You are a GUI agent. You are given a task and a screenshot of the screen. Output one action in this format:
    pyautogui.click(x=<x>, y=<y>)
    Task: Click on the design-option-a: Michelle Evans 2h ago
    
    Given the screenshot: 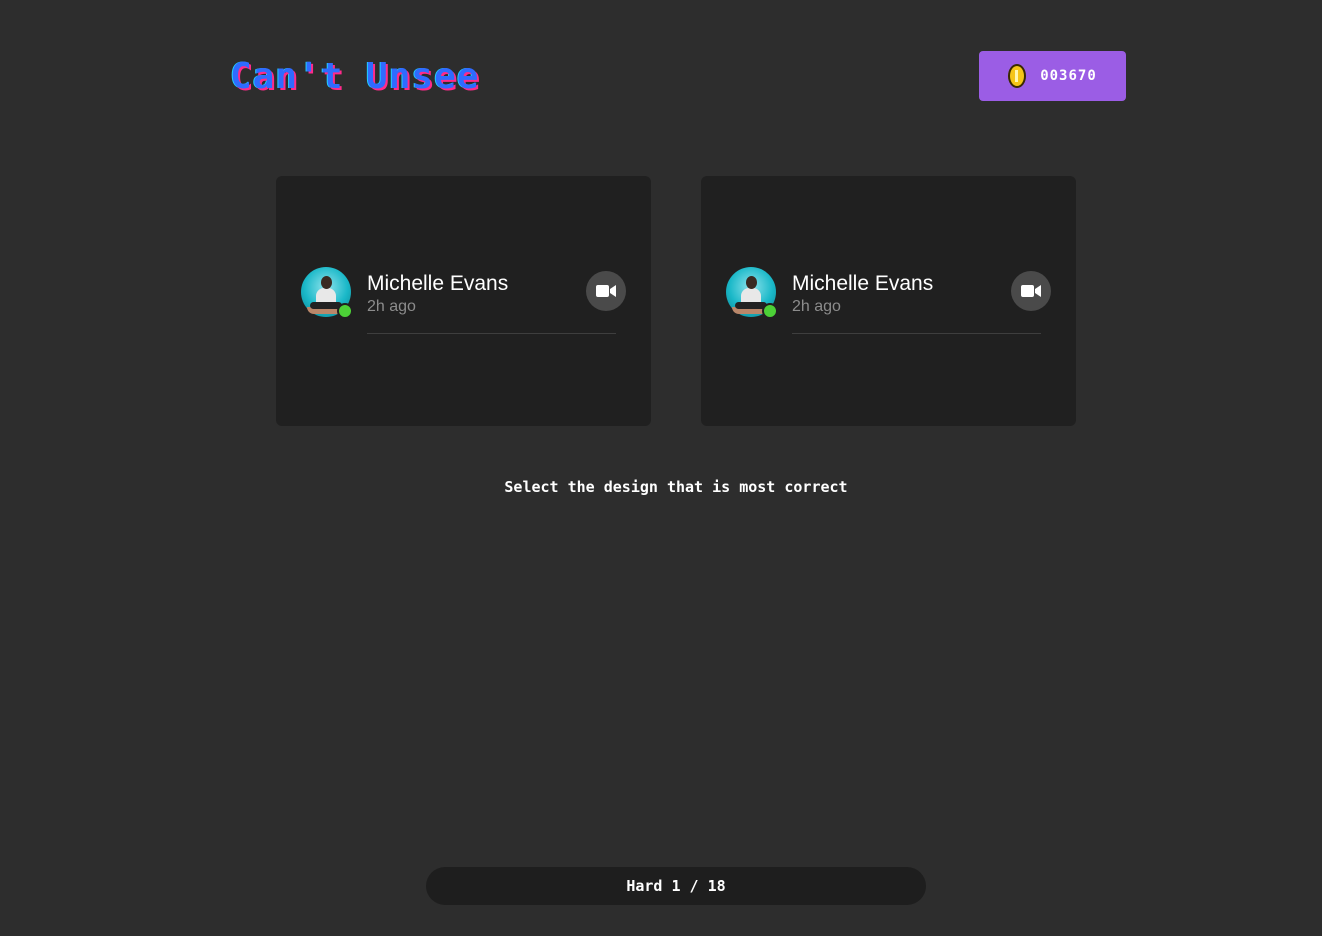 What is the action you would take?
    pyautogui.click(x=463, y=301)
    